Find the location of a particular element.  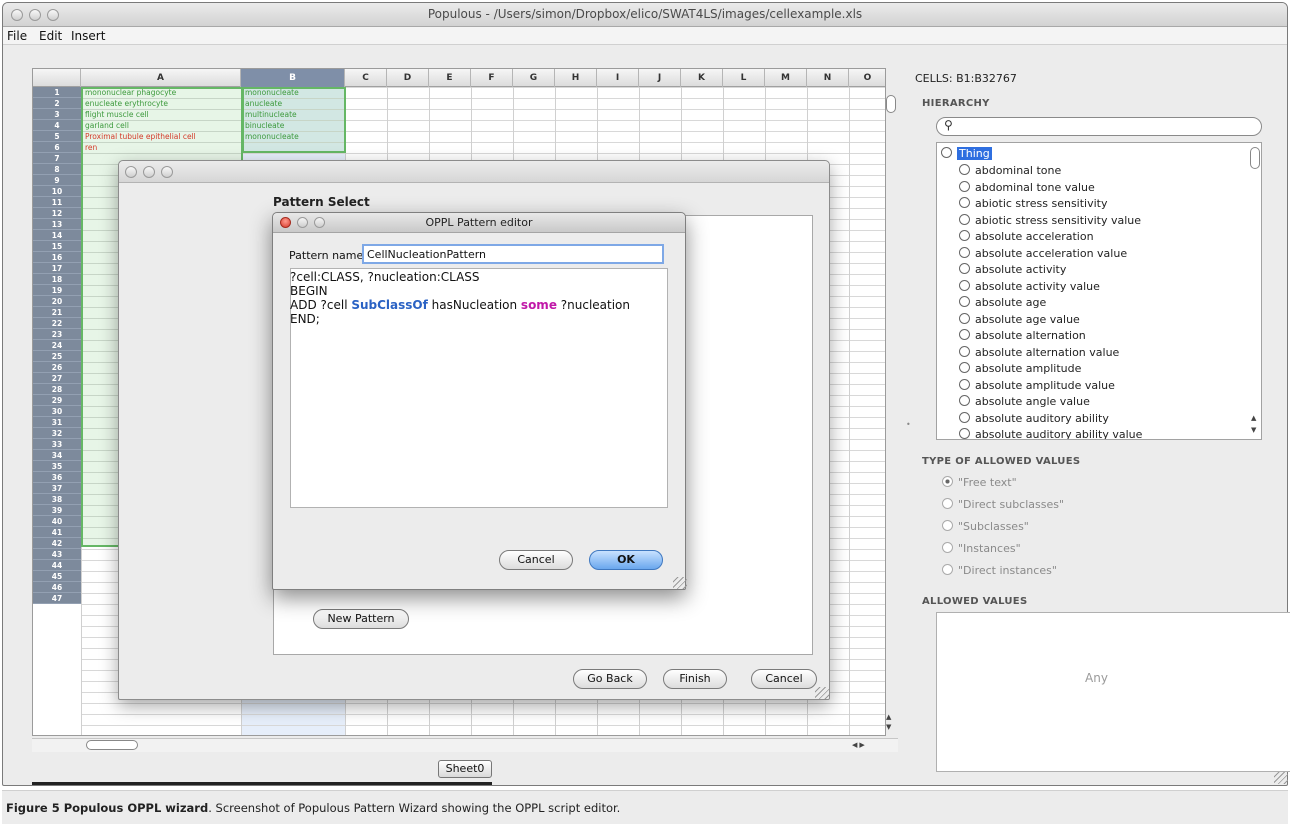

tree-item: absolute alternation value is located at coordinates (1039, 352).